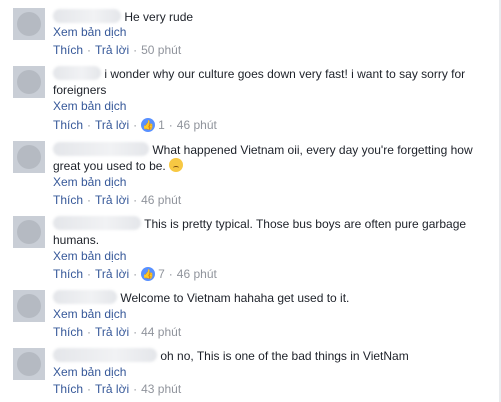 The width and height of the screenshot is (501, 402). What do you see at coordinates (159, 17) in the screenshot?
I see `comment-text: He very rude` at bounding box center [159, 17].